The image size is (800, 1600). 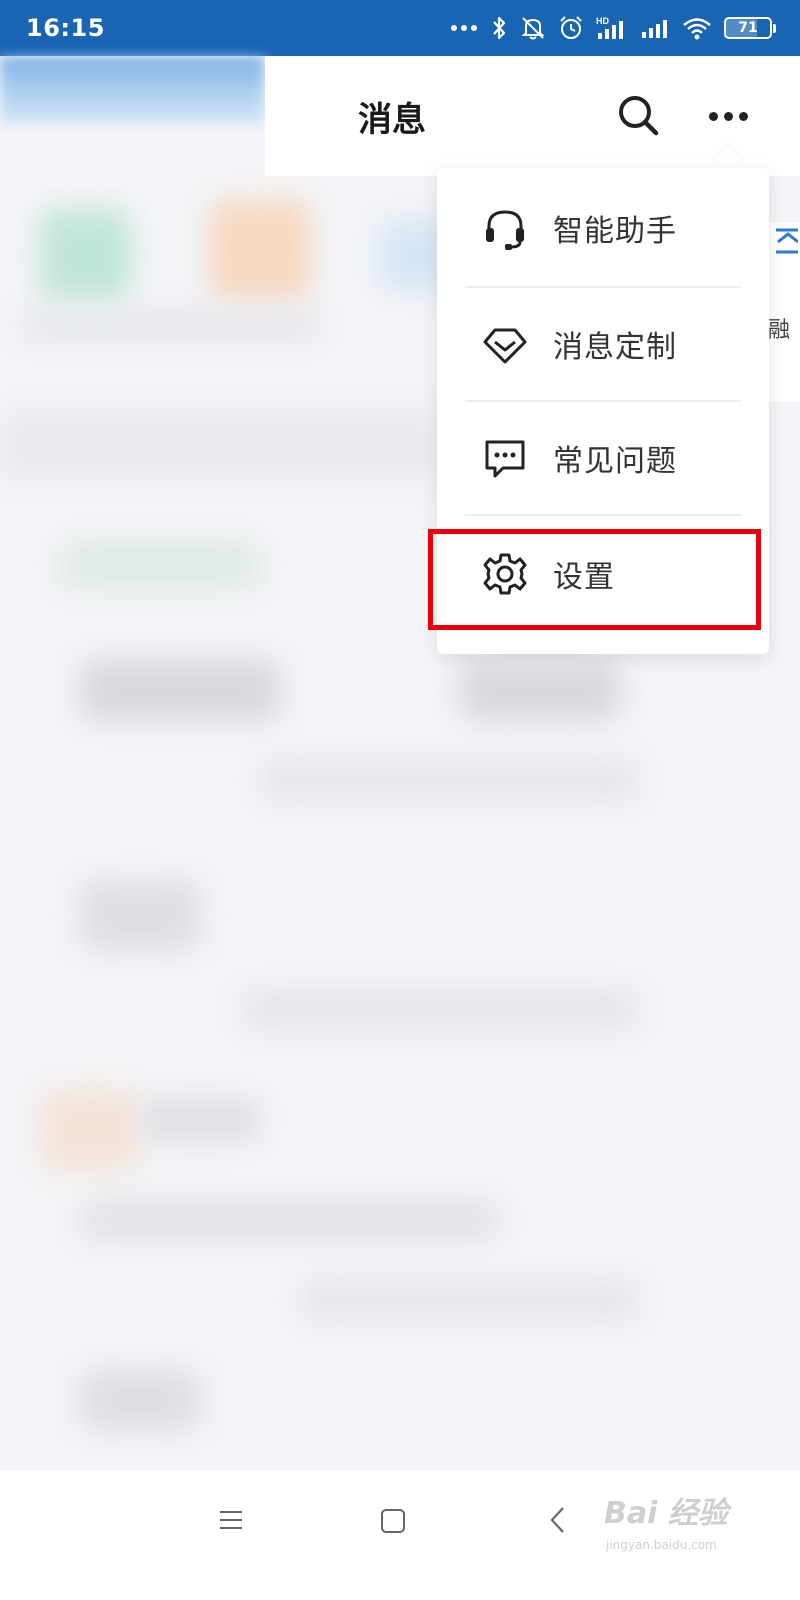 I want to click on status-bar: 16:15 HD 71, so click(x=400, y=28).